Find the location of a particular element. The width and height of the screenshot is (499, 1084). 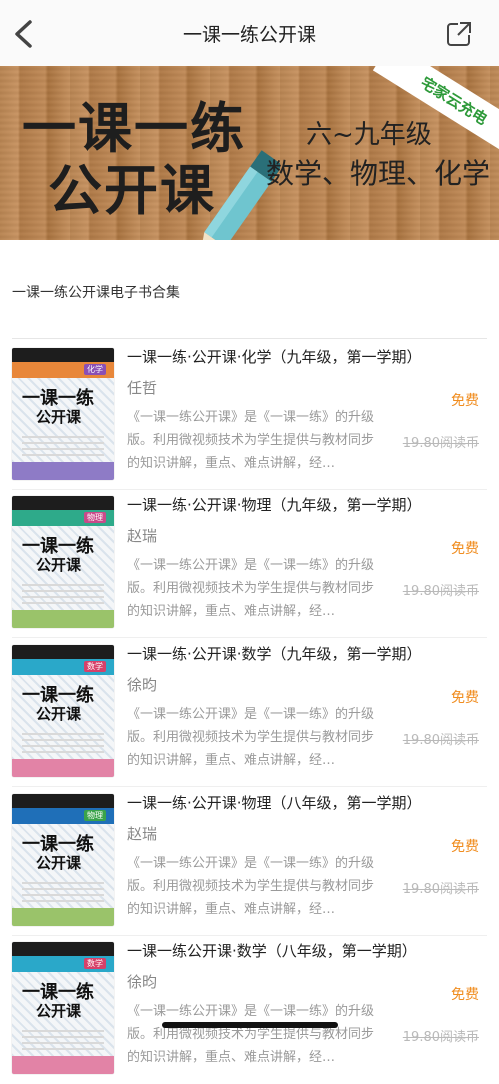

banner-grade: 六~九年级 is located at coordinates (369, 135).